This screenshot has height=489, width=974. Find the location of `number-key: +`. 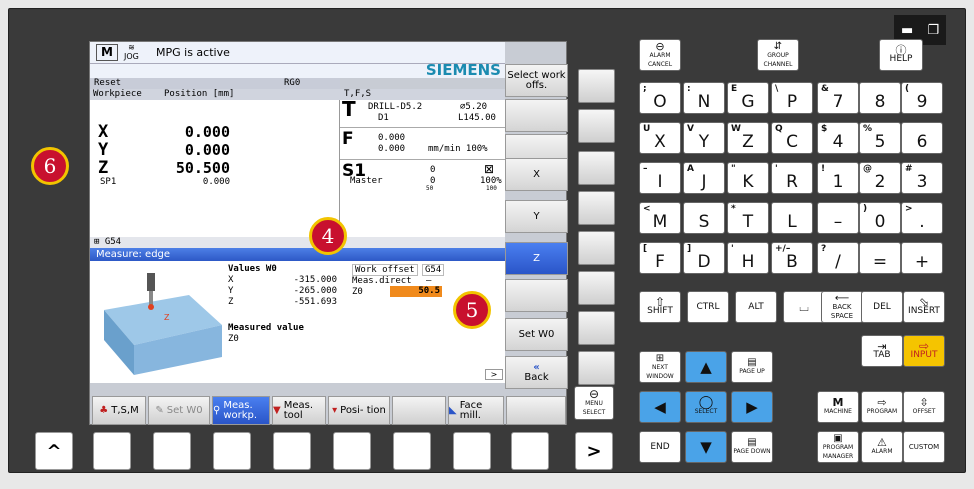

number-key: + is located at coordinates (922, 258).